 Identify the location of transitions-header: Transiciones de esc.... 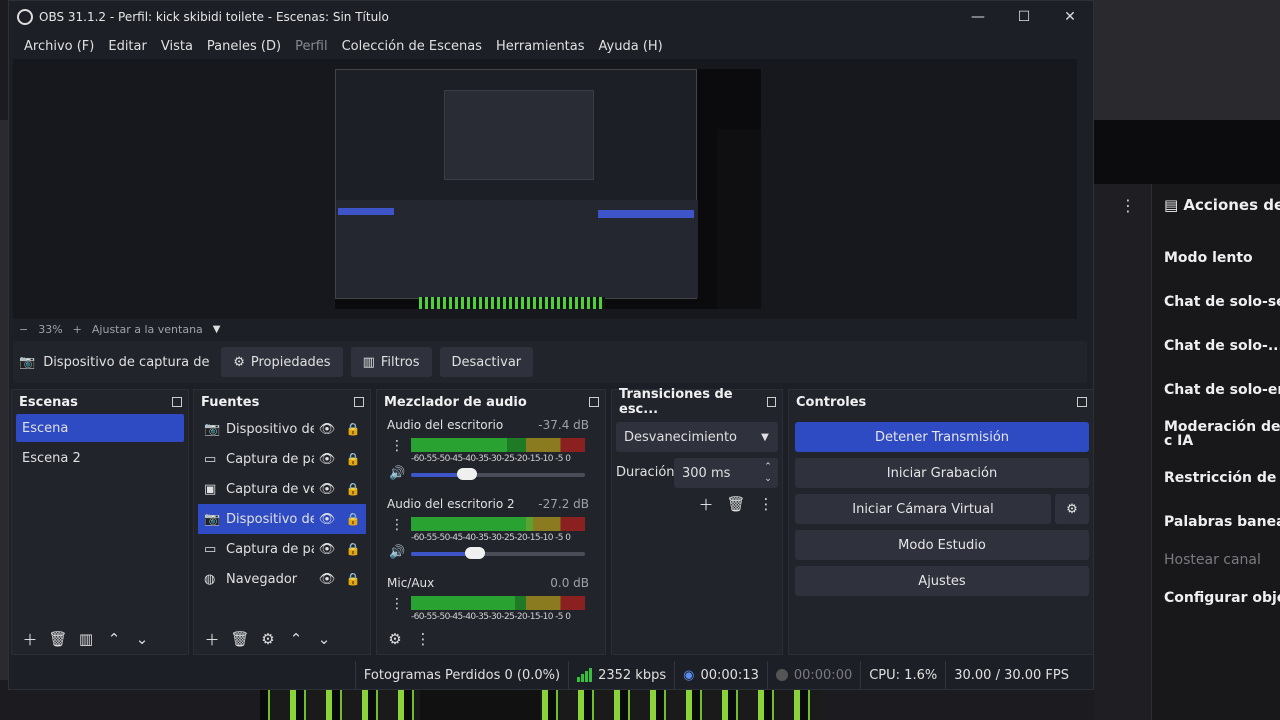
(697, 402).